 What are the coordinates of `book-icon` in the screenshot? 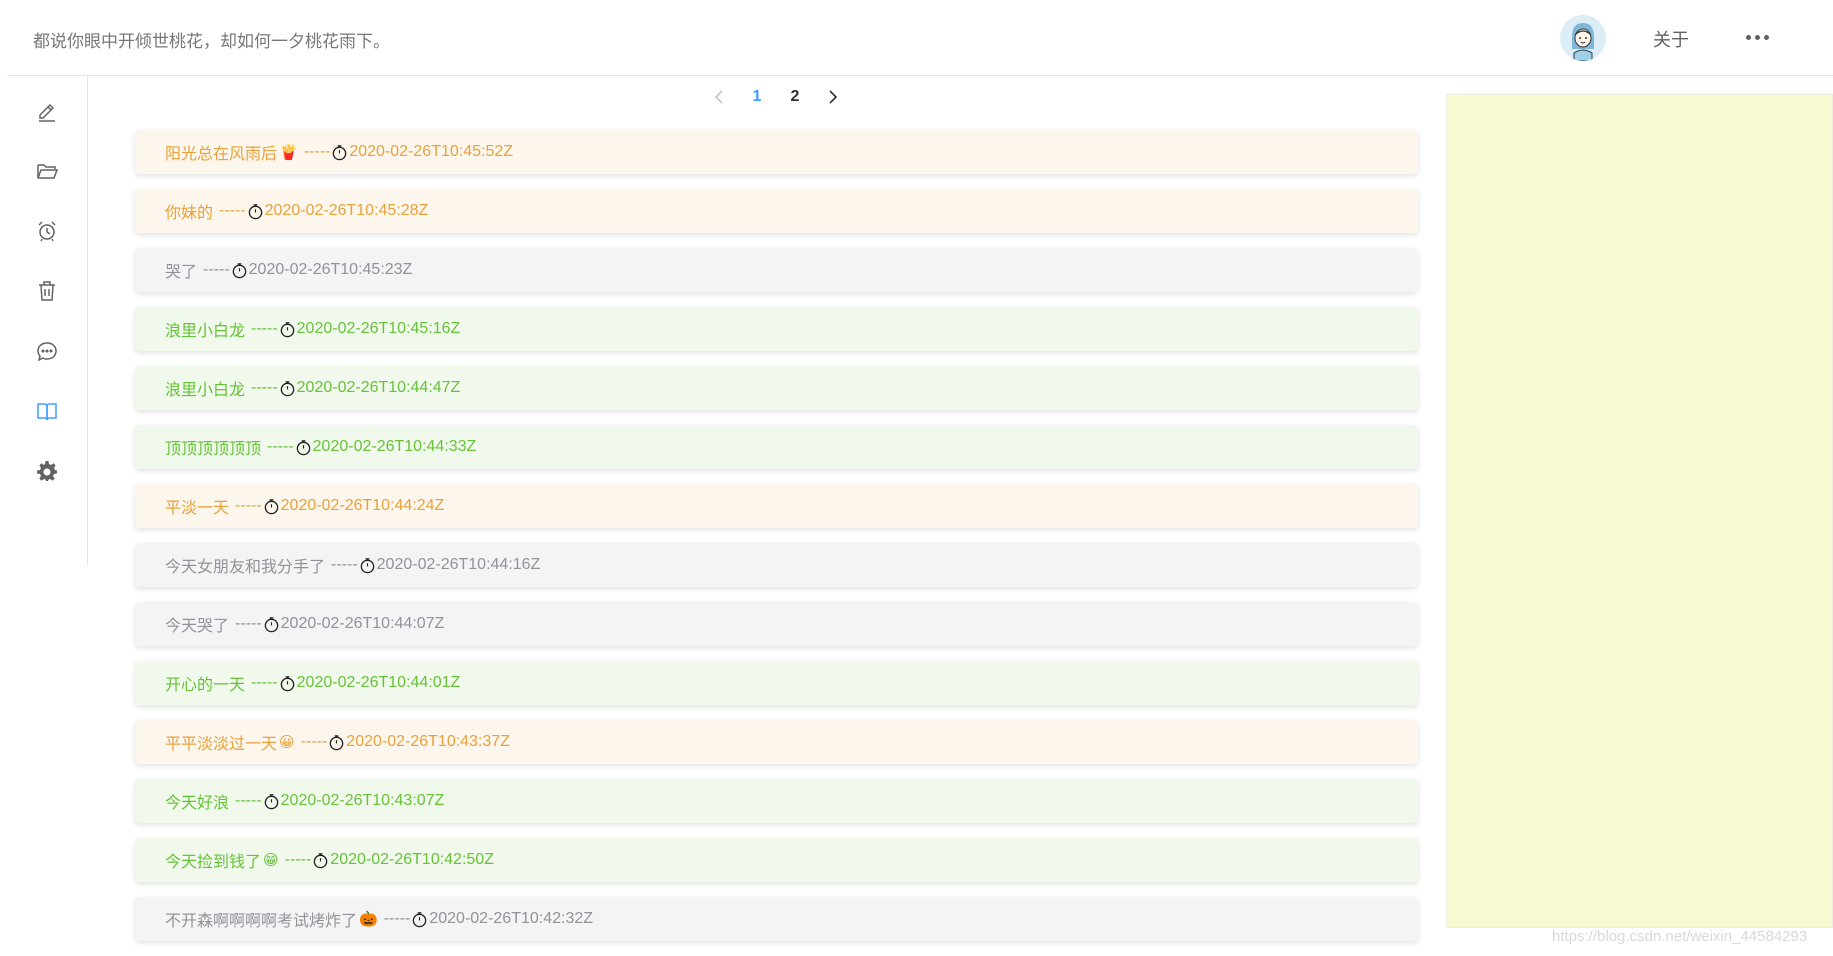 It's located at (47, 412).